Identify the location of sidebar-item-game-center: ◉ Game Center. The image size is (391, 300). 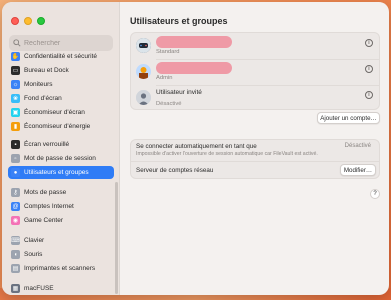
(61, 220).